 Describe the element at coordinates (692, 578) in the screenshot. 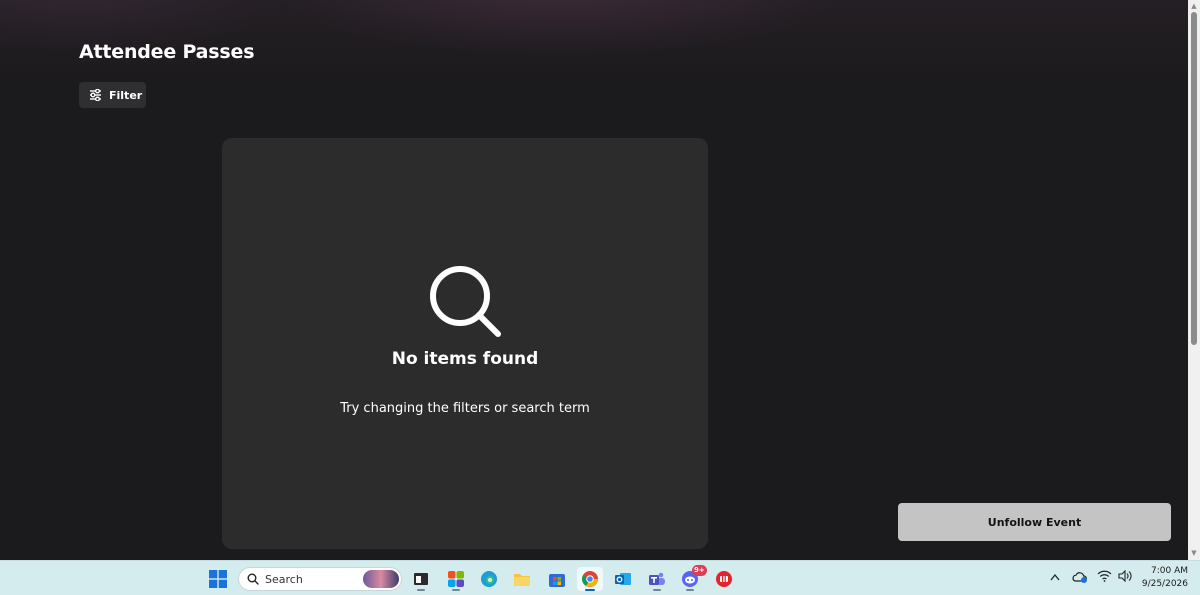

I see `discord-app-icon: 9+` at that location.